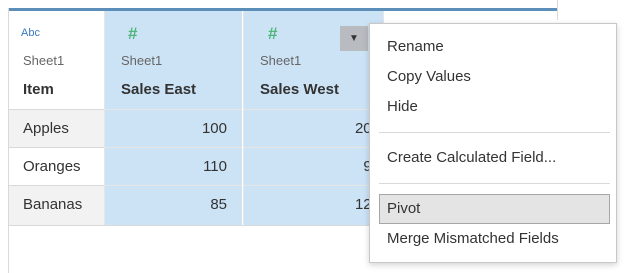 The image size is (630, 273). I want to click on table-row: 110, so click(173, 166).